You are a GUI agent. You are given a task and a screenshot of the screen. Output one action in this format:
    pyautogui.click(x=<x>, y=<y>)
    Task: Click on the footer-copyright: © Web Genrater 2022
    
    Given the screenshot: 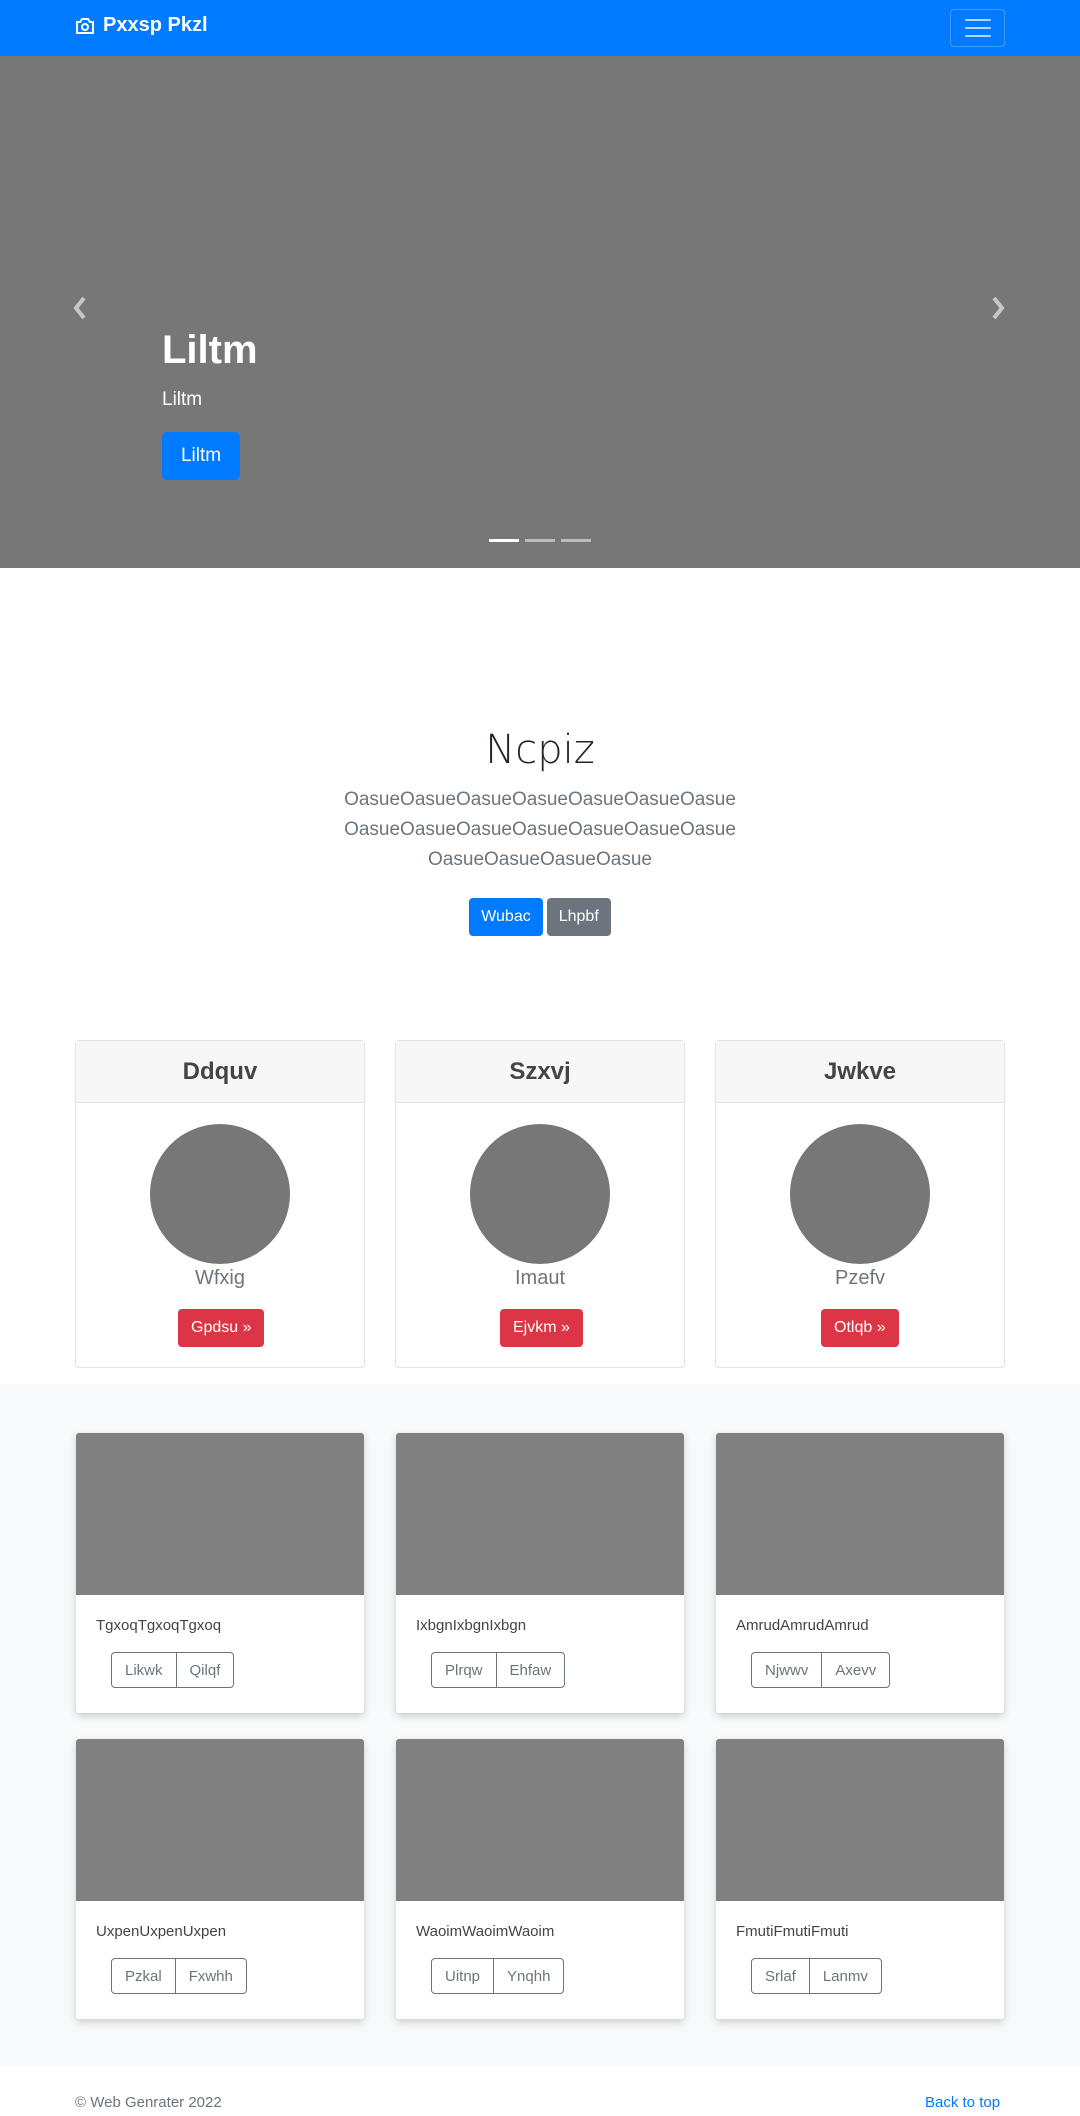 What is the action you would take?
    pyautogui.click(x=148, y=2102)
    